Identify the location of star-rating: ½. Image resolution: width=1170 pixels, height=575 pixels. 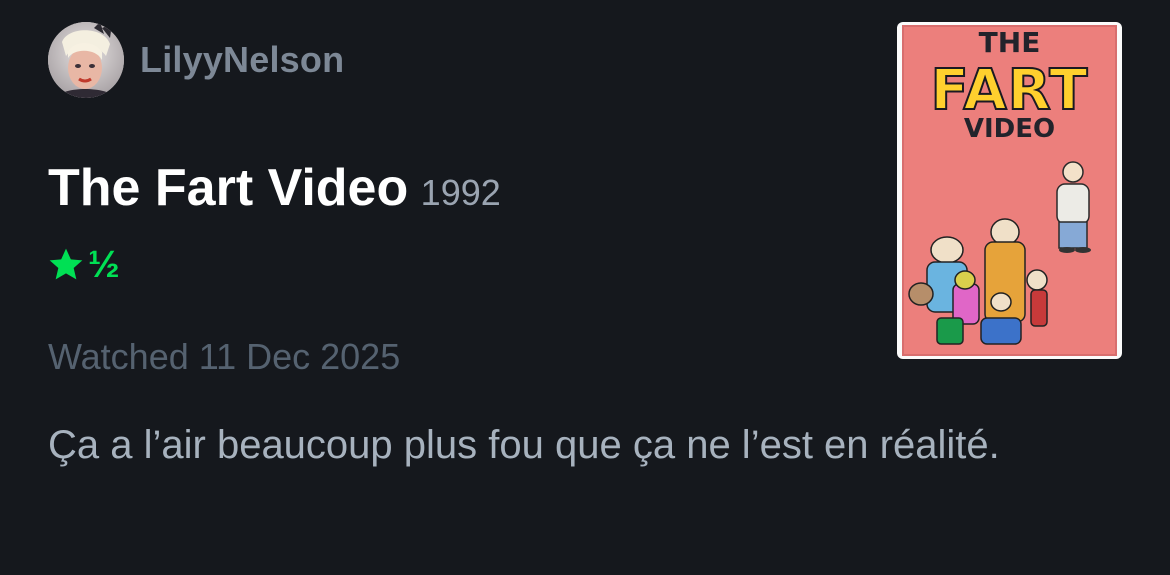
(83, 265).